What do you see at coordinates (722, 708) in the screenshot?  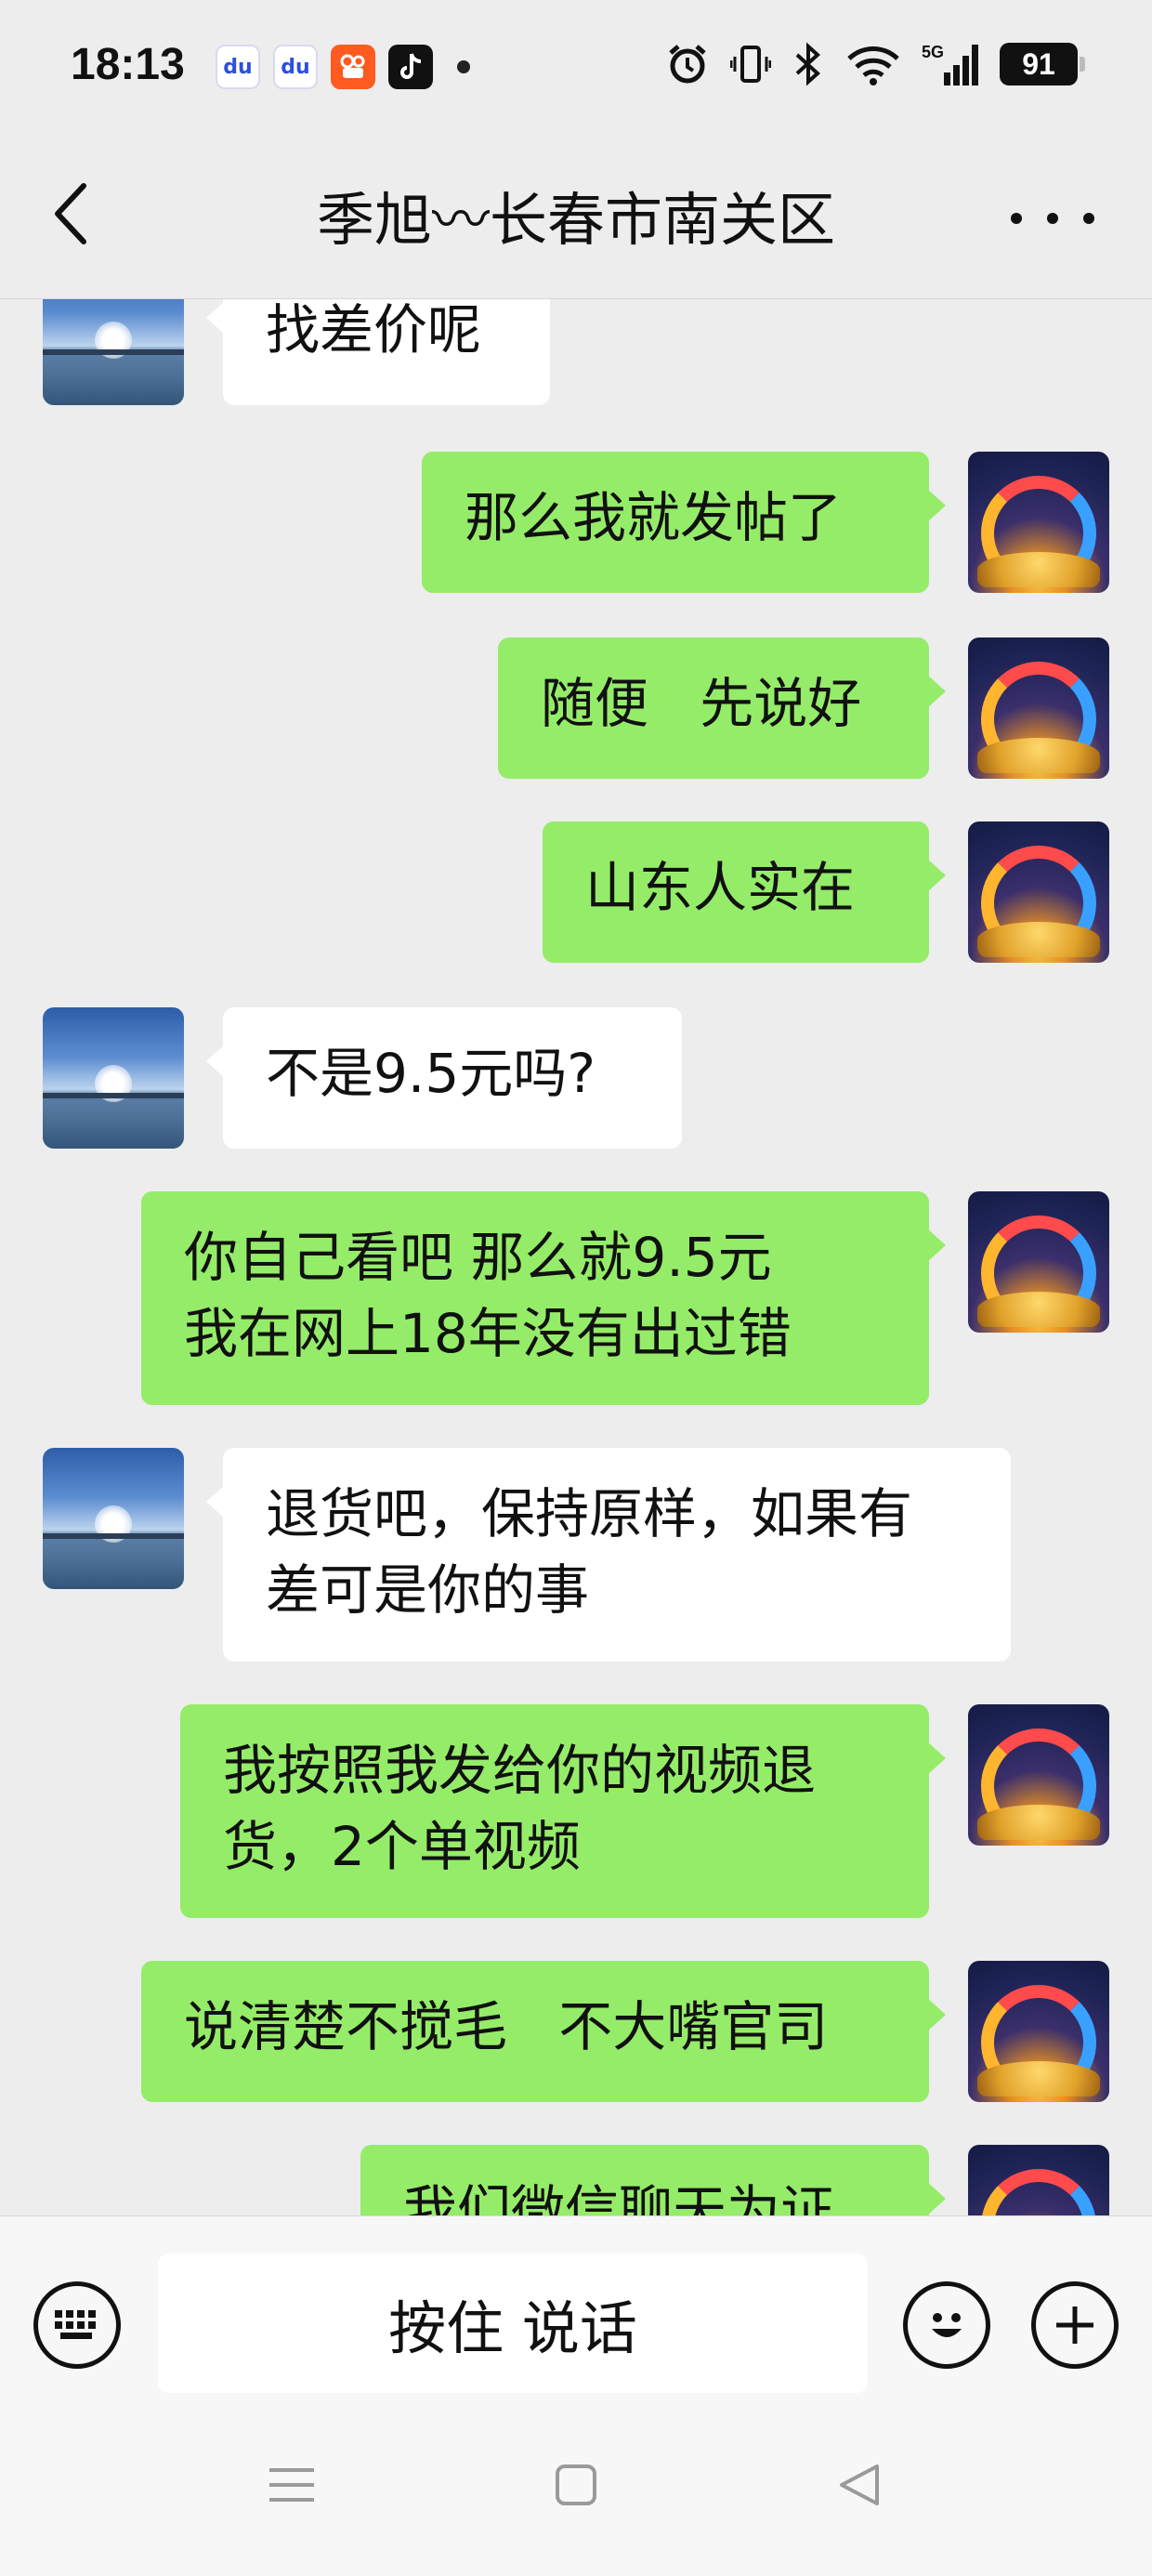 I see `message-bubble: 随便 先说好` at bounding box center [722, 708].